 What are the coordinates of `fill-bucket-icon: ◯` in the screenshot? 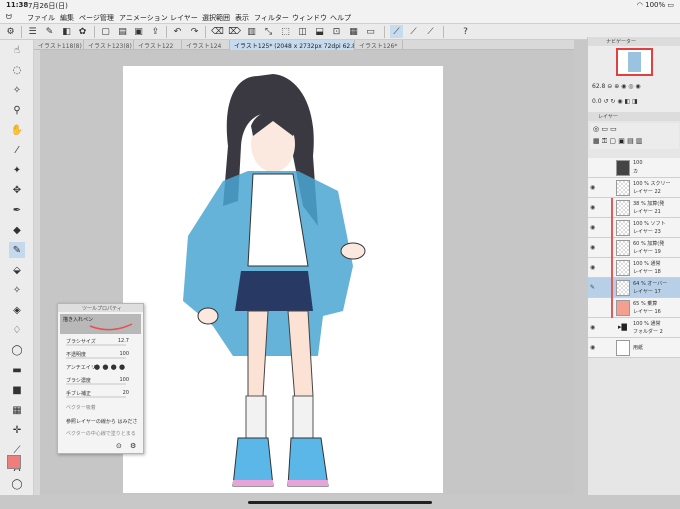 It's located at (17, 350).